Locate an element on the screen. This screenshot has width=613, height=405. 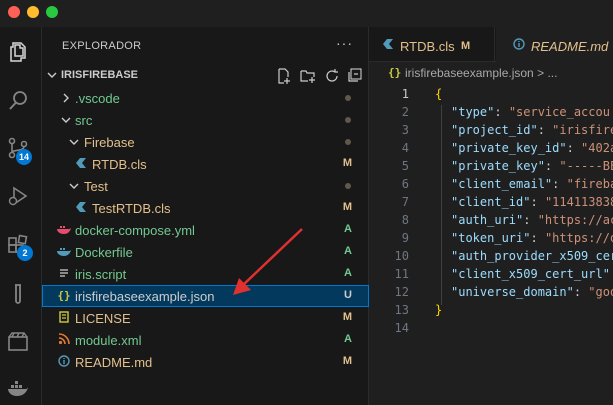
annotation-arrow is located at coordinates (268, 261).